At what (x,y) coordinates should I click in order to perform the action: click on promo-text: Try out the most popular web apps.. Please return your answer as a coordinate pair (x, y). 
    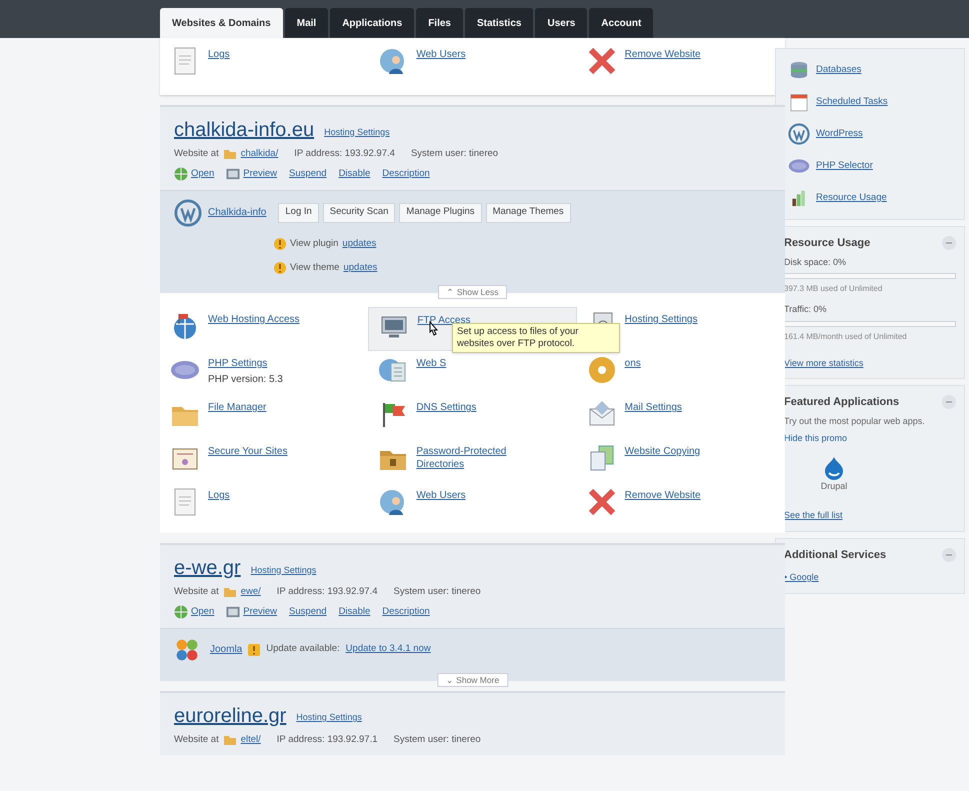
    Looking at the image, I should click on (855, 421).